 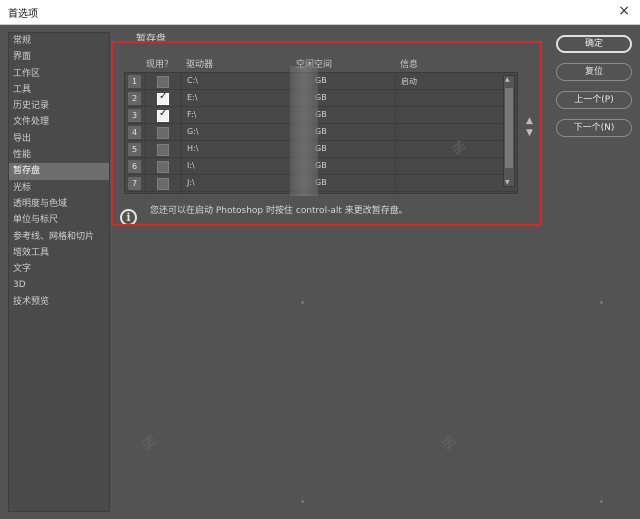 I want to click on sidebar-item: 性能, so click(x=59, y=155).